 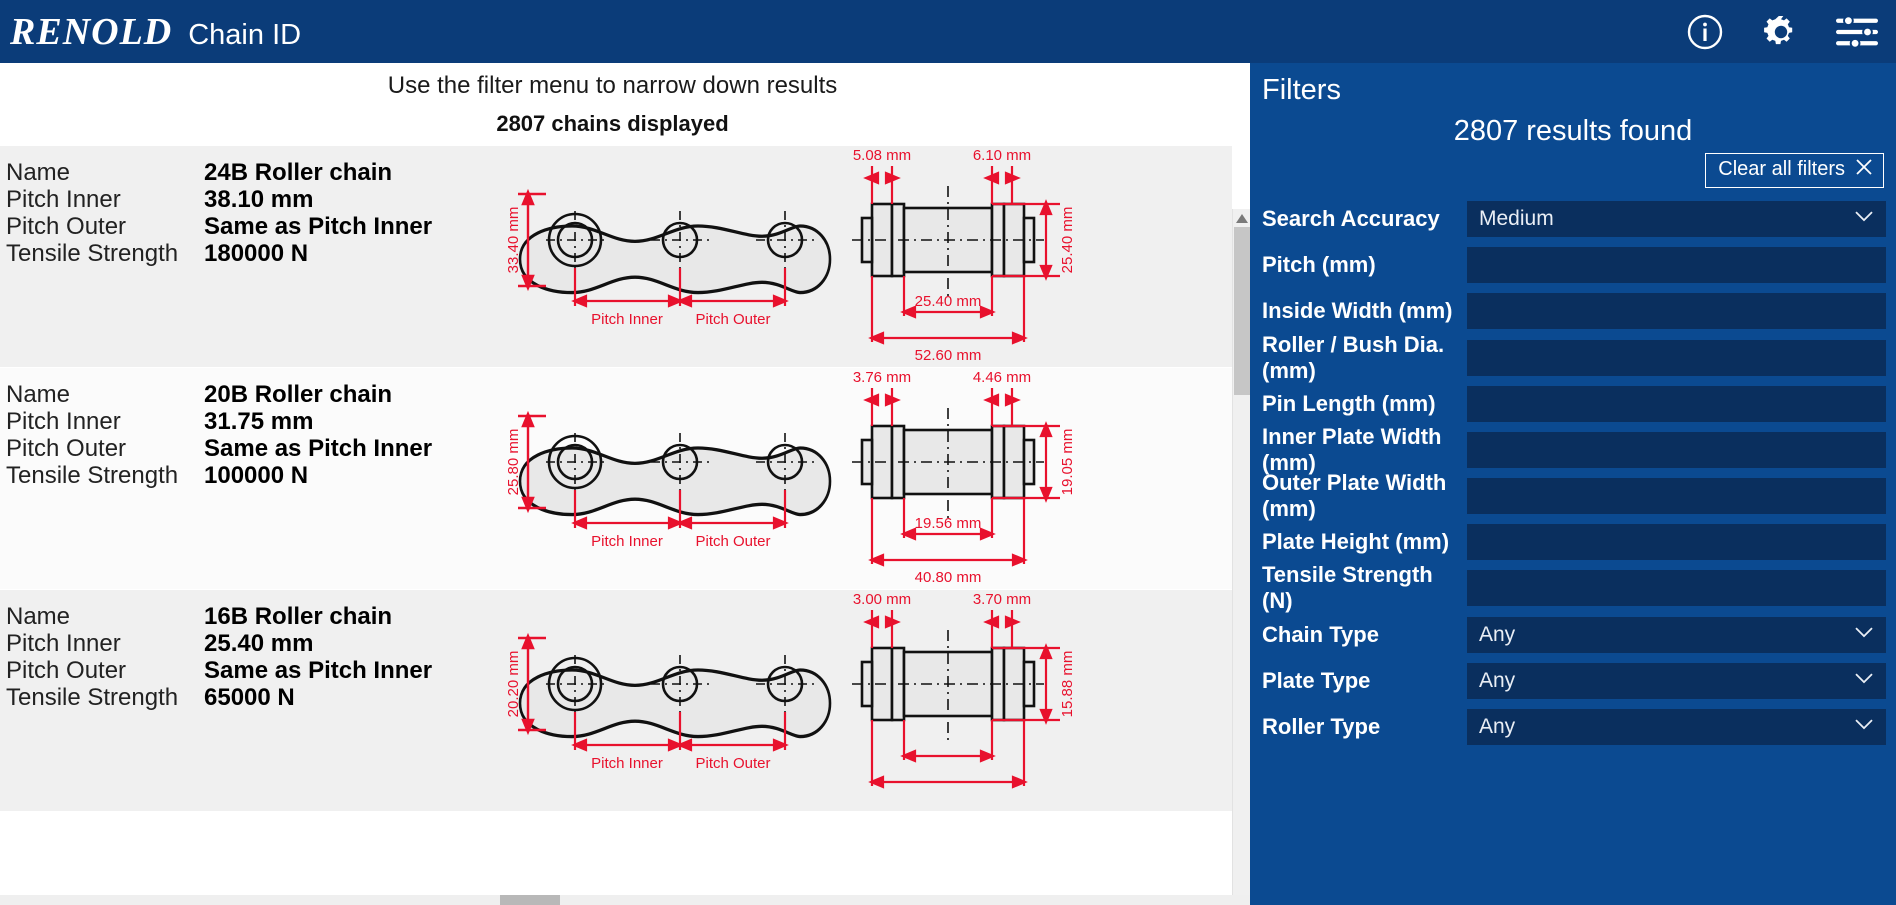 What do you see at coordinates (1356, 542) in the screenshot?
I see `filter-label-plate-height: Plate Height (mm)` at bounding box center [1356, 542].